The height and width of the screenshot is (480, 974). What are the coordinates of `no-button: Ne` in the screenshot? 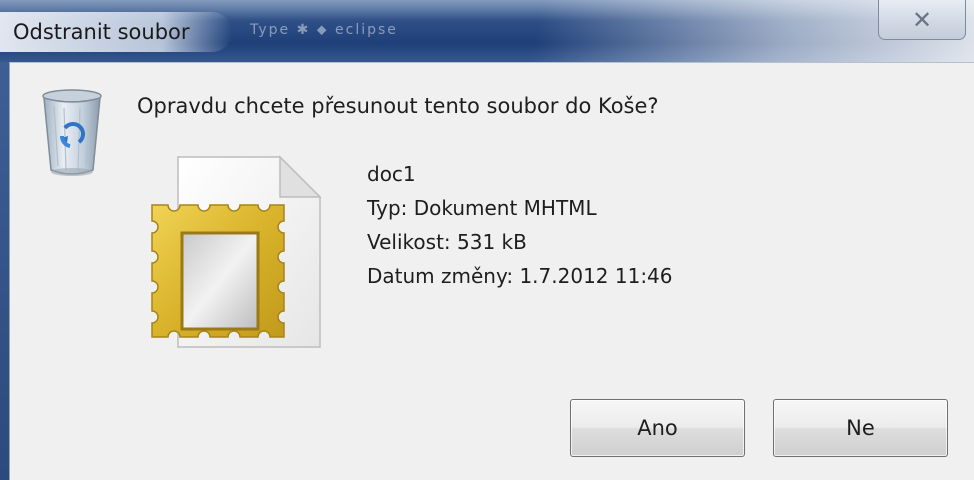 It's located at (860, 428).